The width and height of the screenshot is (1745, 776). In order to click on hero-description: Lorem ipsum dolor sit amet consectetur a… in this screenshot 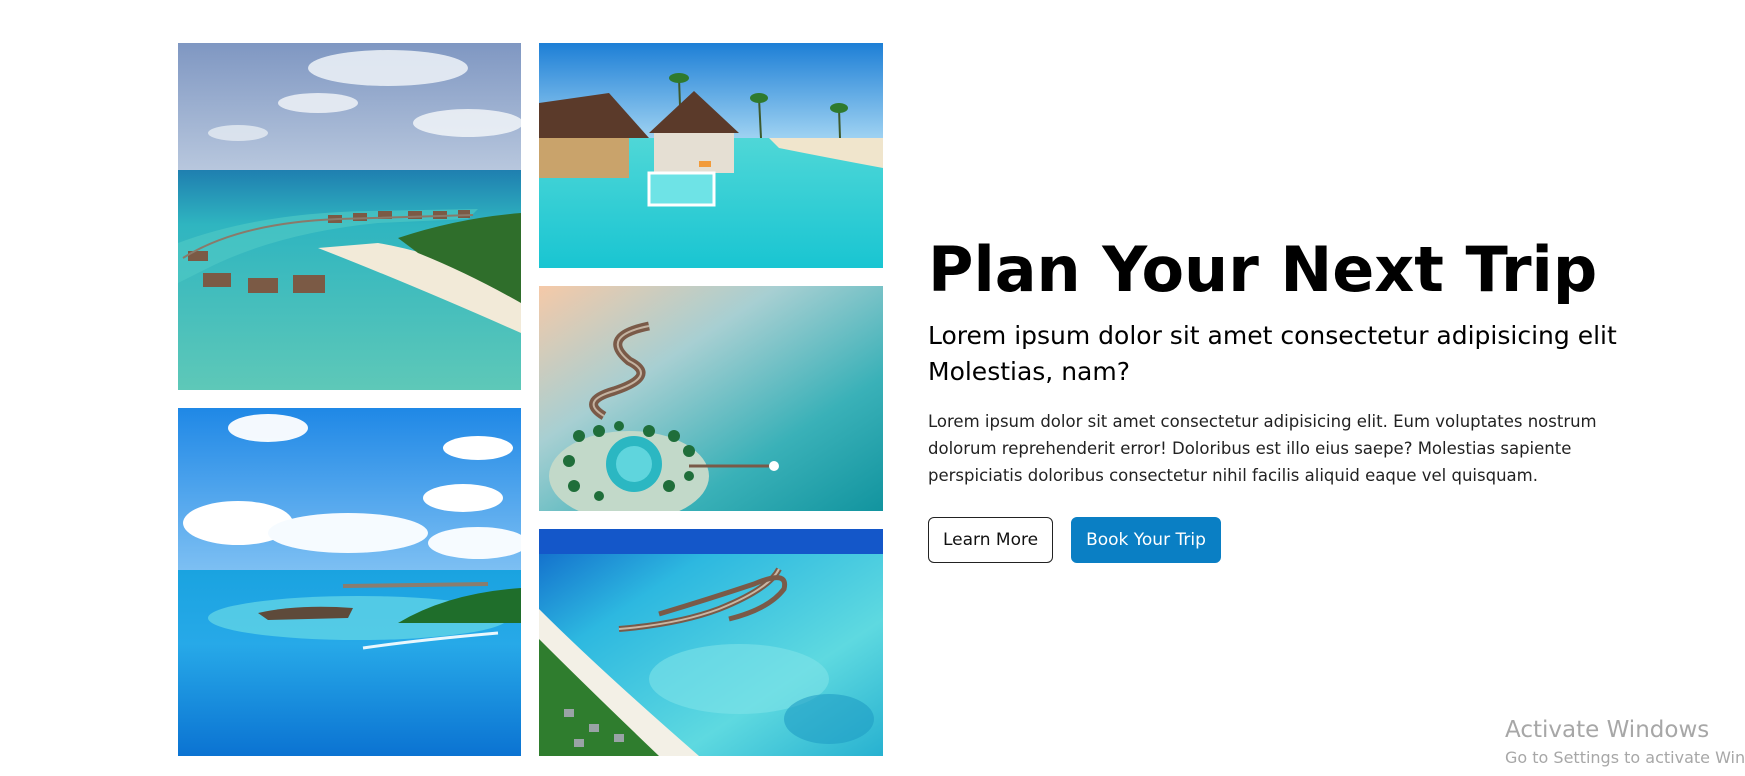, I will do `click(1262, 448)`.